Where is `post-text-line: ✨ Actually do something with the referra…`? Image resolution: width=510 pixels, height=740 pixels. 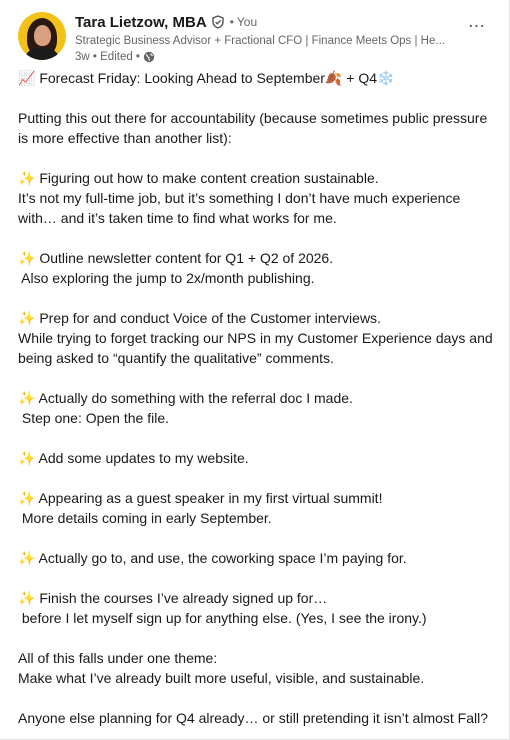
post-text-line: ✨ Actually do something with the referra… is located at coordinates (185, 398).